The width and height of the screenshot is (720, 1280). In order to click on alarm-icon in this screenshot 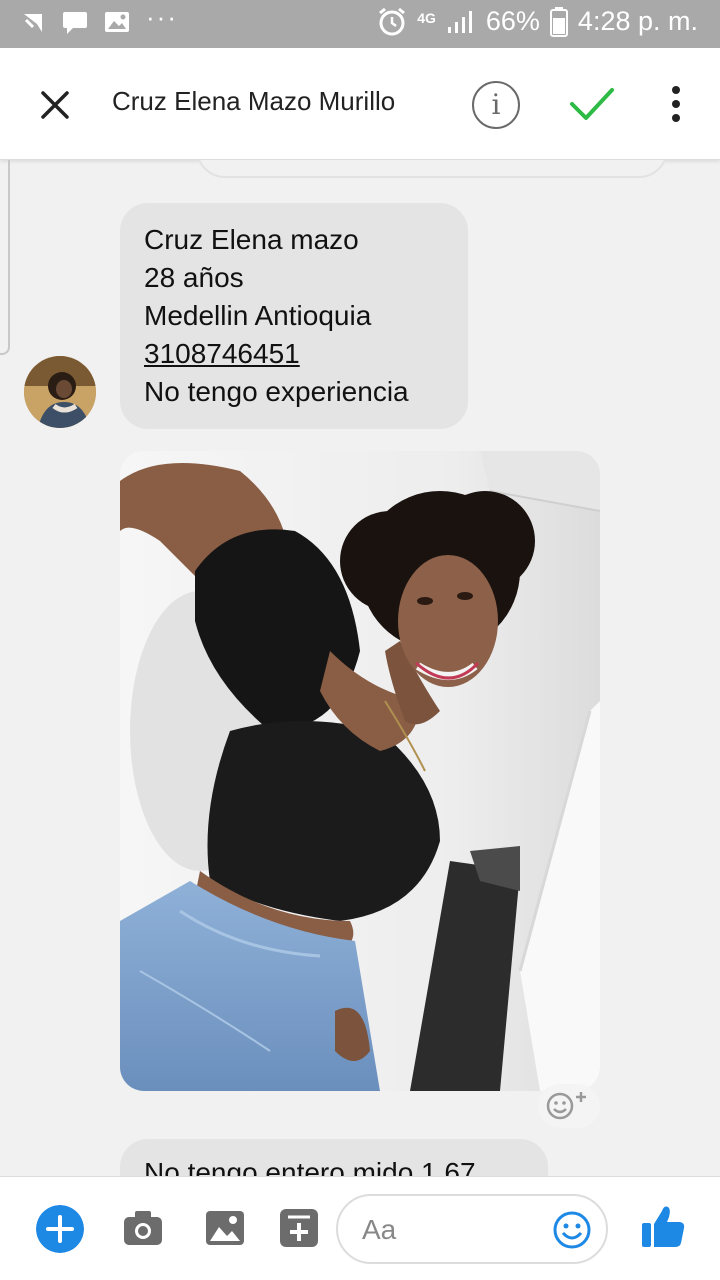, I will do `click(392, 21)`.